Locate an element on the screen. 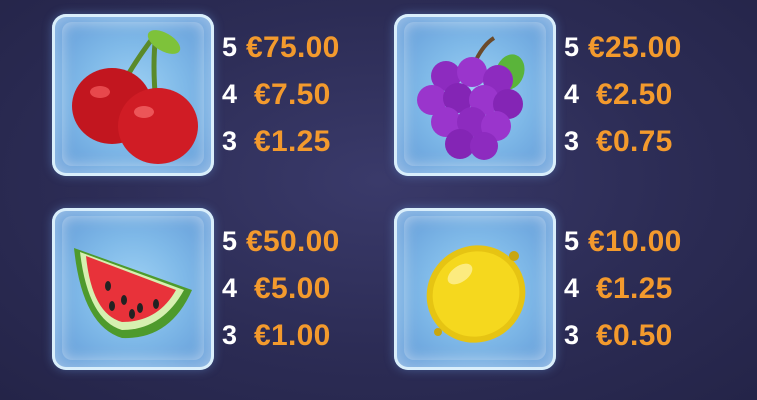 Image resolution: width=757 pixels, height=400 pixels. payout-list: 5 €10.00 4 €1.25 3 €0.50 is located at coordinates (644, 288).